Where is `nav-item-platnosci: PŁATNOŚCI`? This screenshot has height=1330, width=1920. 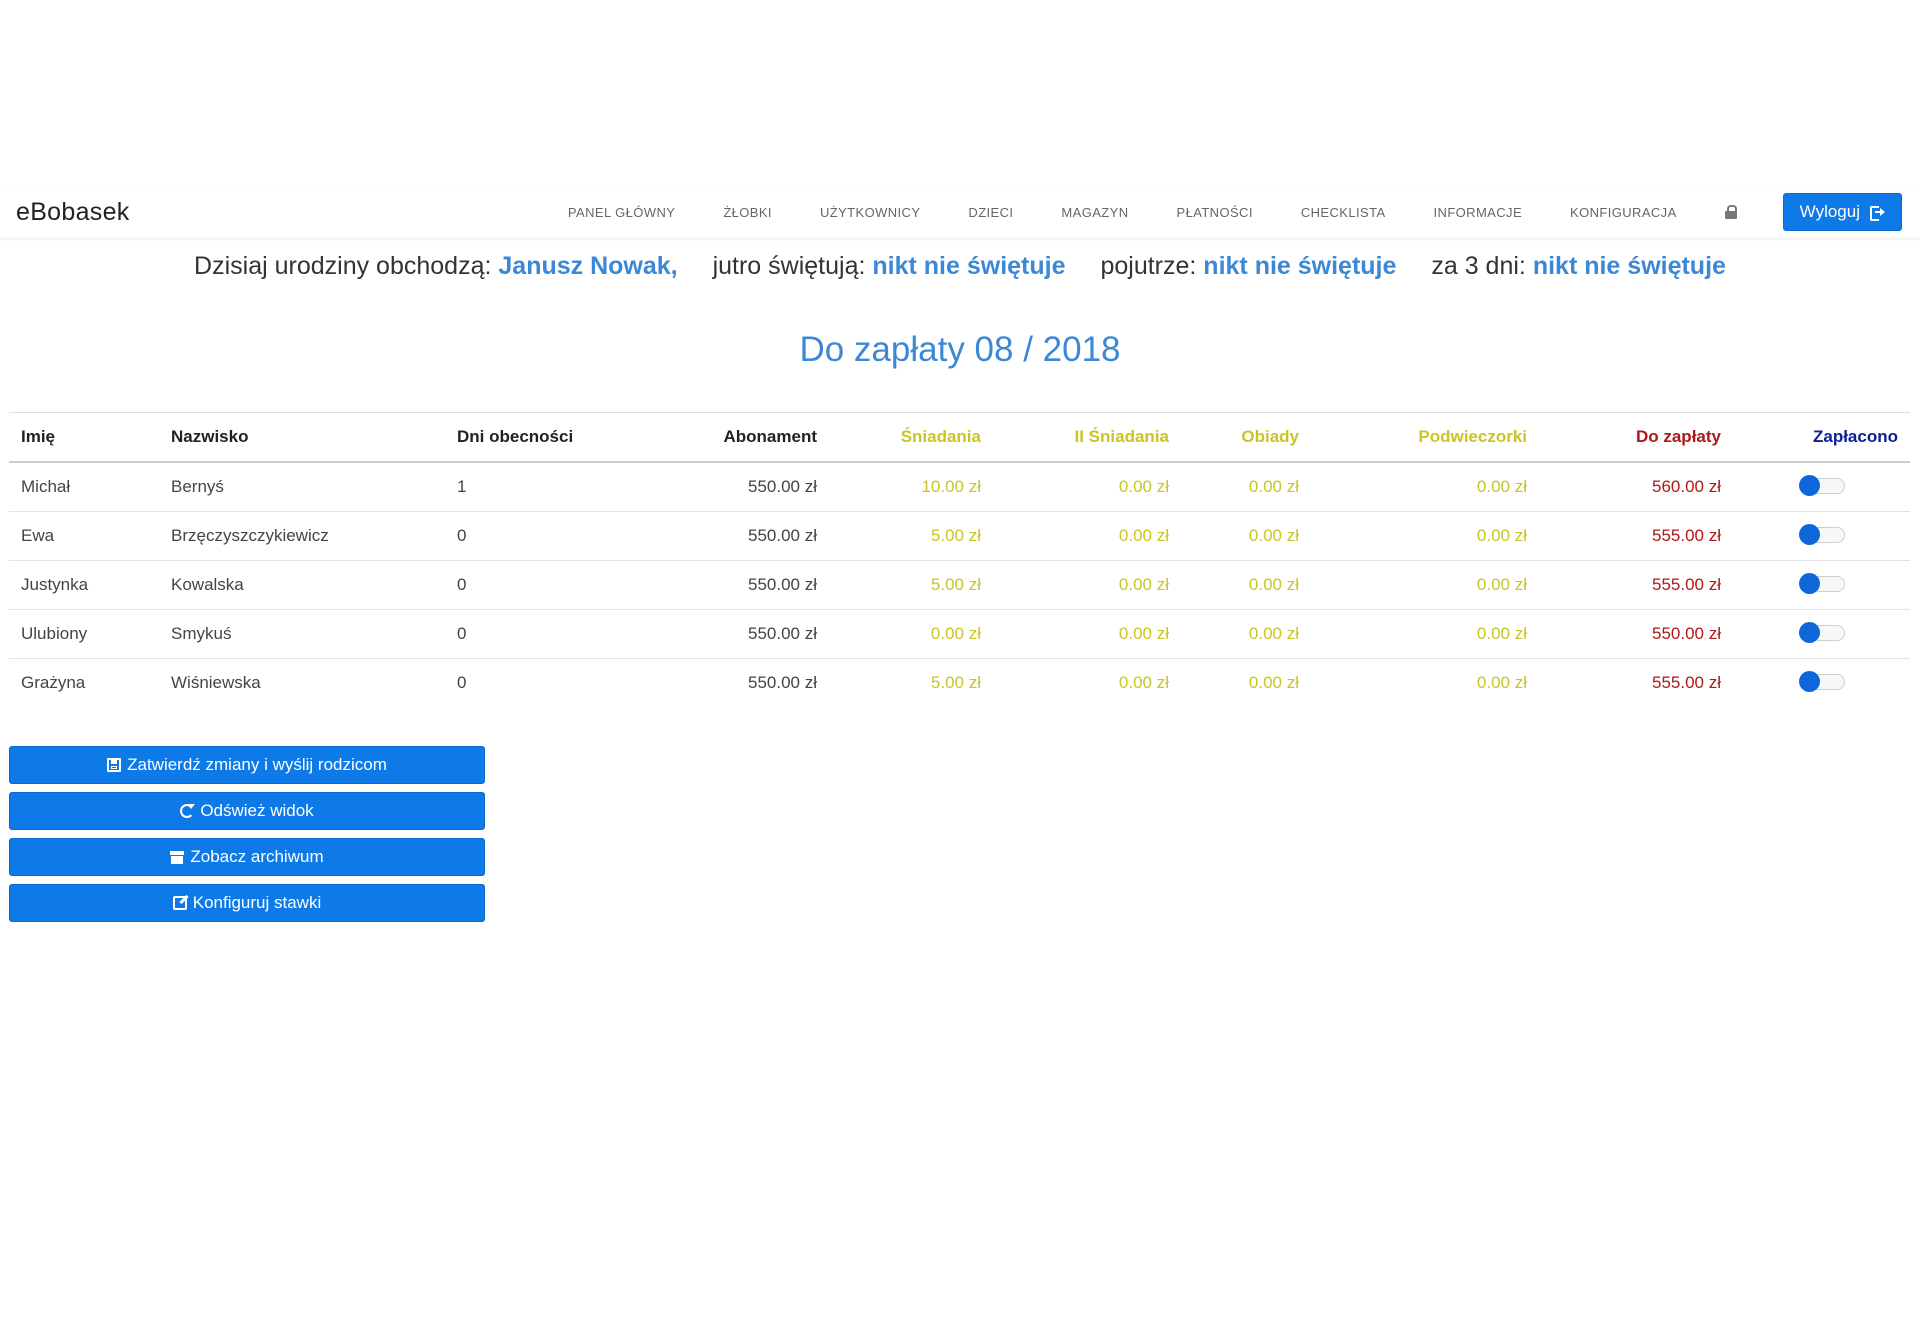 nav-item-platnosci: PŁATNOŚCI is located at coordinates (1215, 212).